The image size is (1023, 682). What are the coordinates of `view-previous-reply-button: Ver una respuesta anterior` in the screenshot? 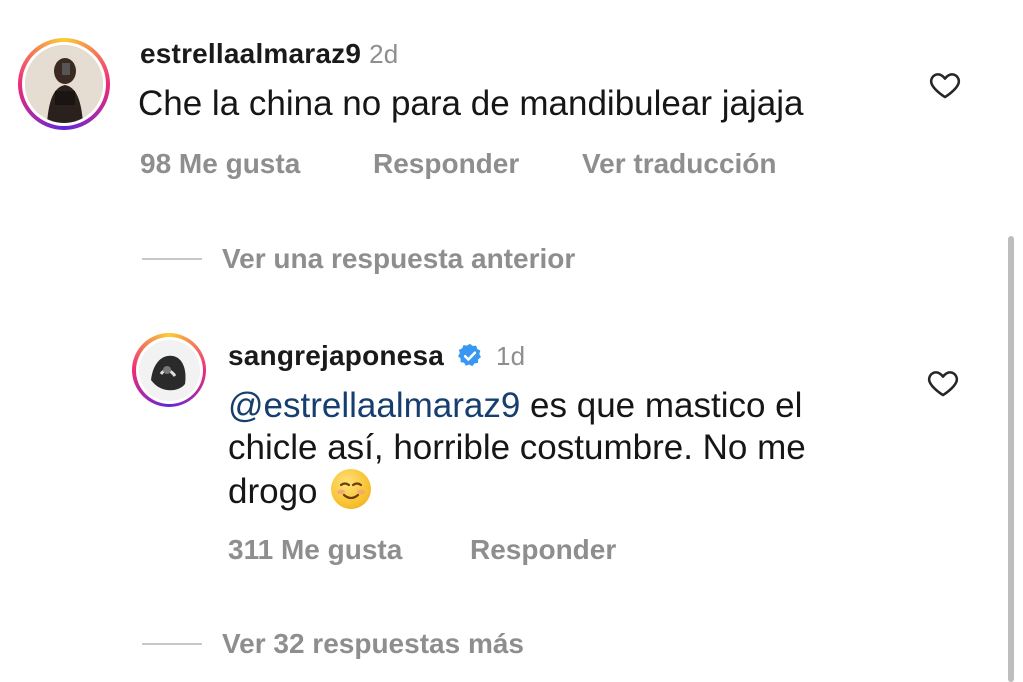 It's located at (398, 259).